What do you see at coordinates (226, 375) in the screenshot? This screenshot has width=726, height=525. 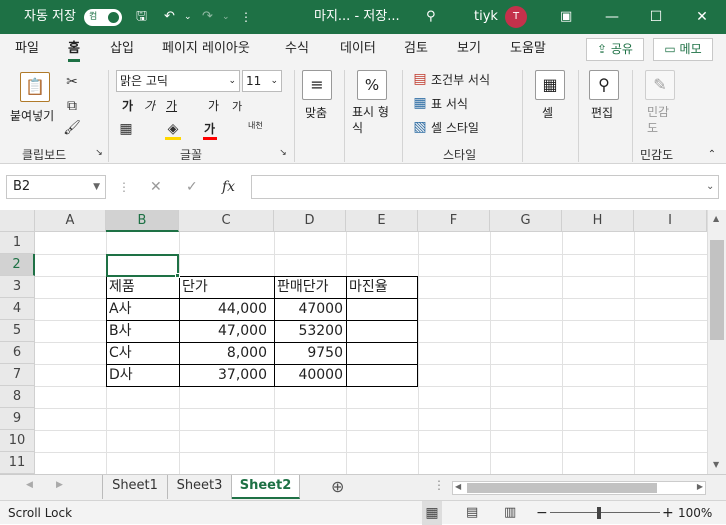 I see `cell-c7: 37,000` at bounding box center [226, 375].